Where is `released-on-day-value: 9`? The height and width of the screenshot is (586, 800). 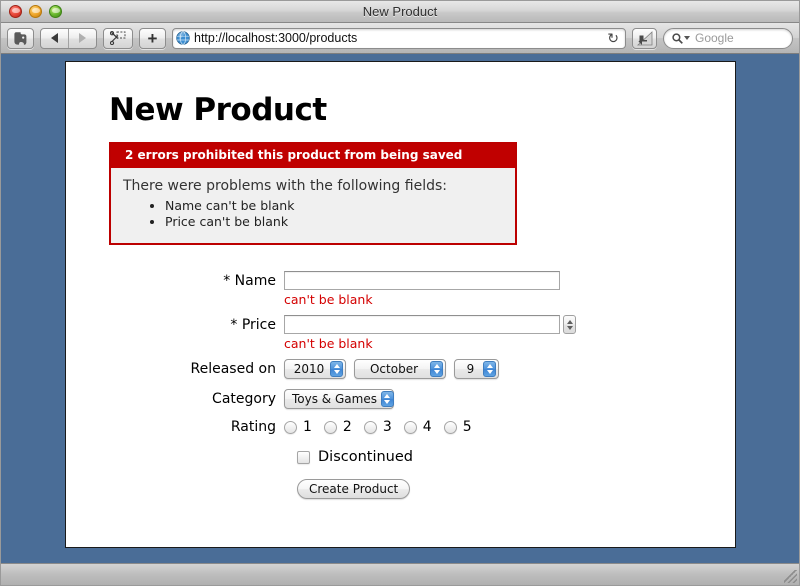
released-on-day-value: 9 is located at coordinates (470, 369).